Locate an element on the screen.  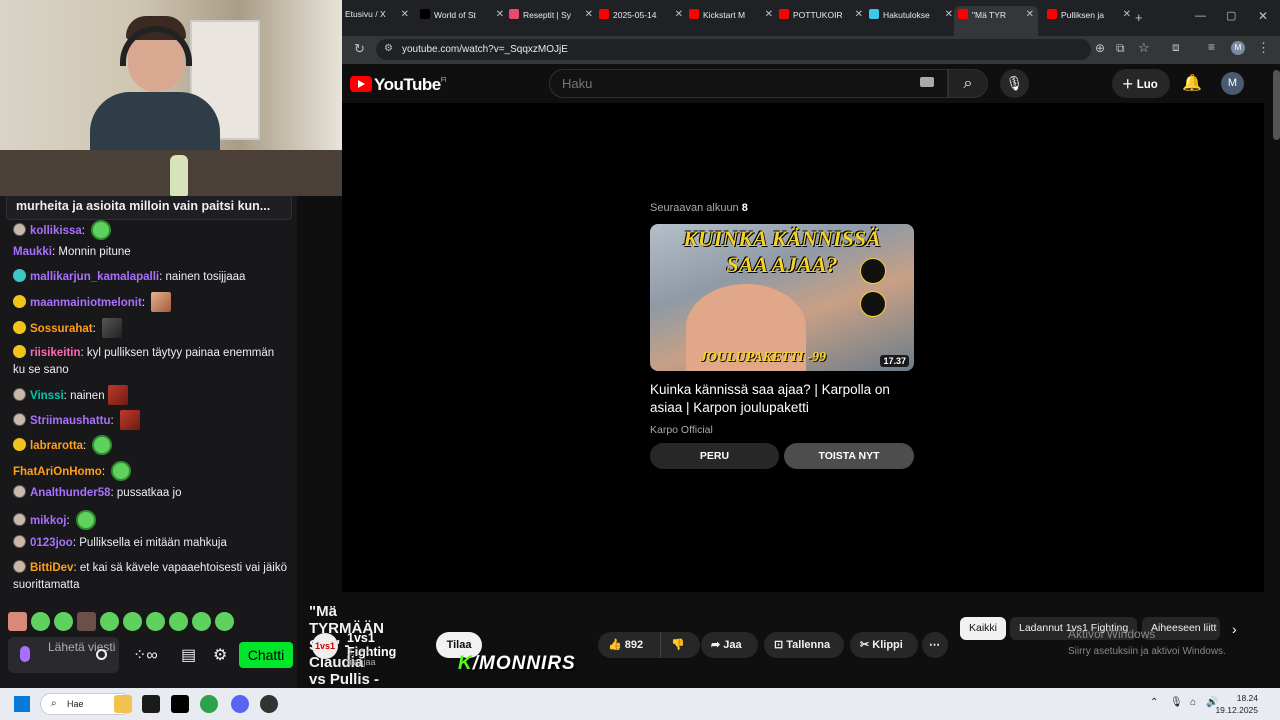
menu-icon: ⋮ is located at coordinates (1263, 48).